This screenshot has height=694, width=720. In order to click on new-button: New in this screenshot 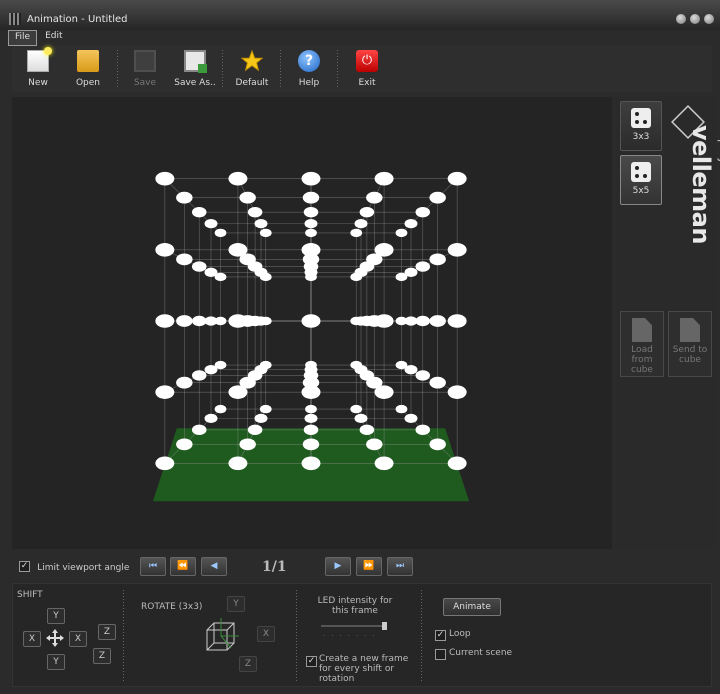, I will do `click(38, 69)`.